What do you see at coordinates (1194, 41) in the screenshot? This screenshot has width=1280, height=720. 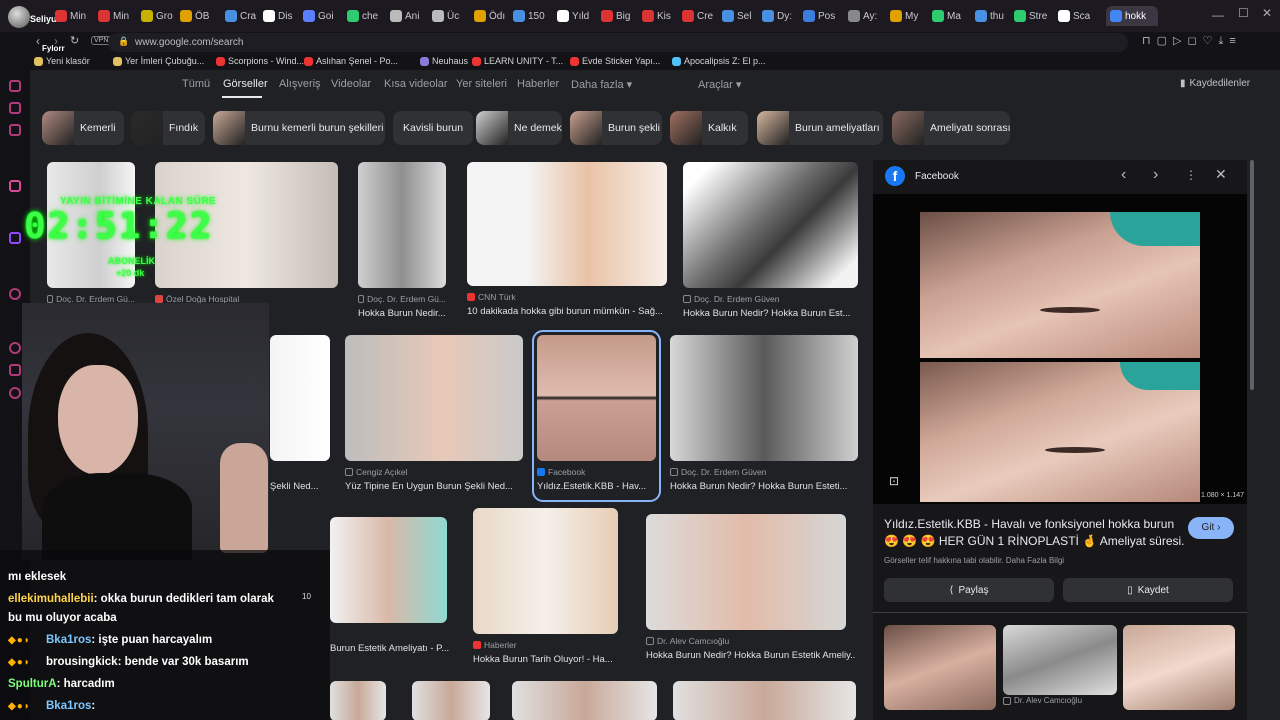 I see `wallet-icon: ◻` at bounding box center [1194, 41].